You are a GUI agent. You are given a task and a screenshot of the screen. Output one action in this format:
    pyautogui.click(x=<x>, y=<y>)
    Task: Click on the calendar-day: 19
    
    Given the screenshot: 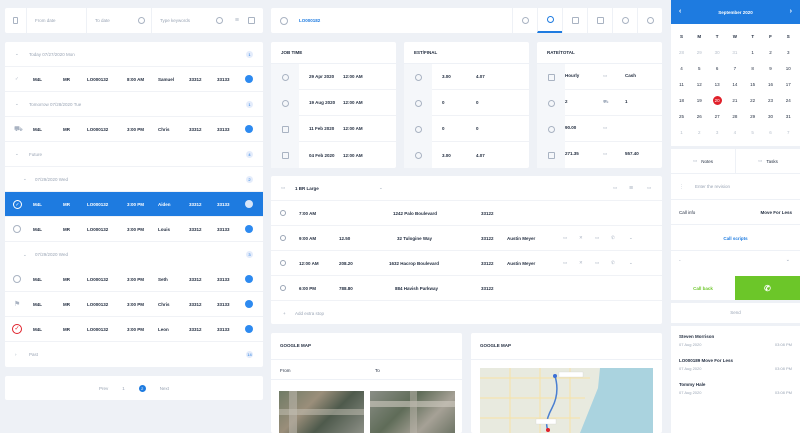 What is the action you would take?
    pyautogui.click(x=699, y=100)
    